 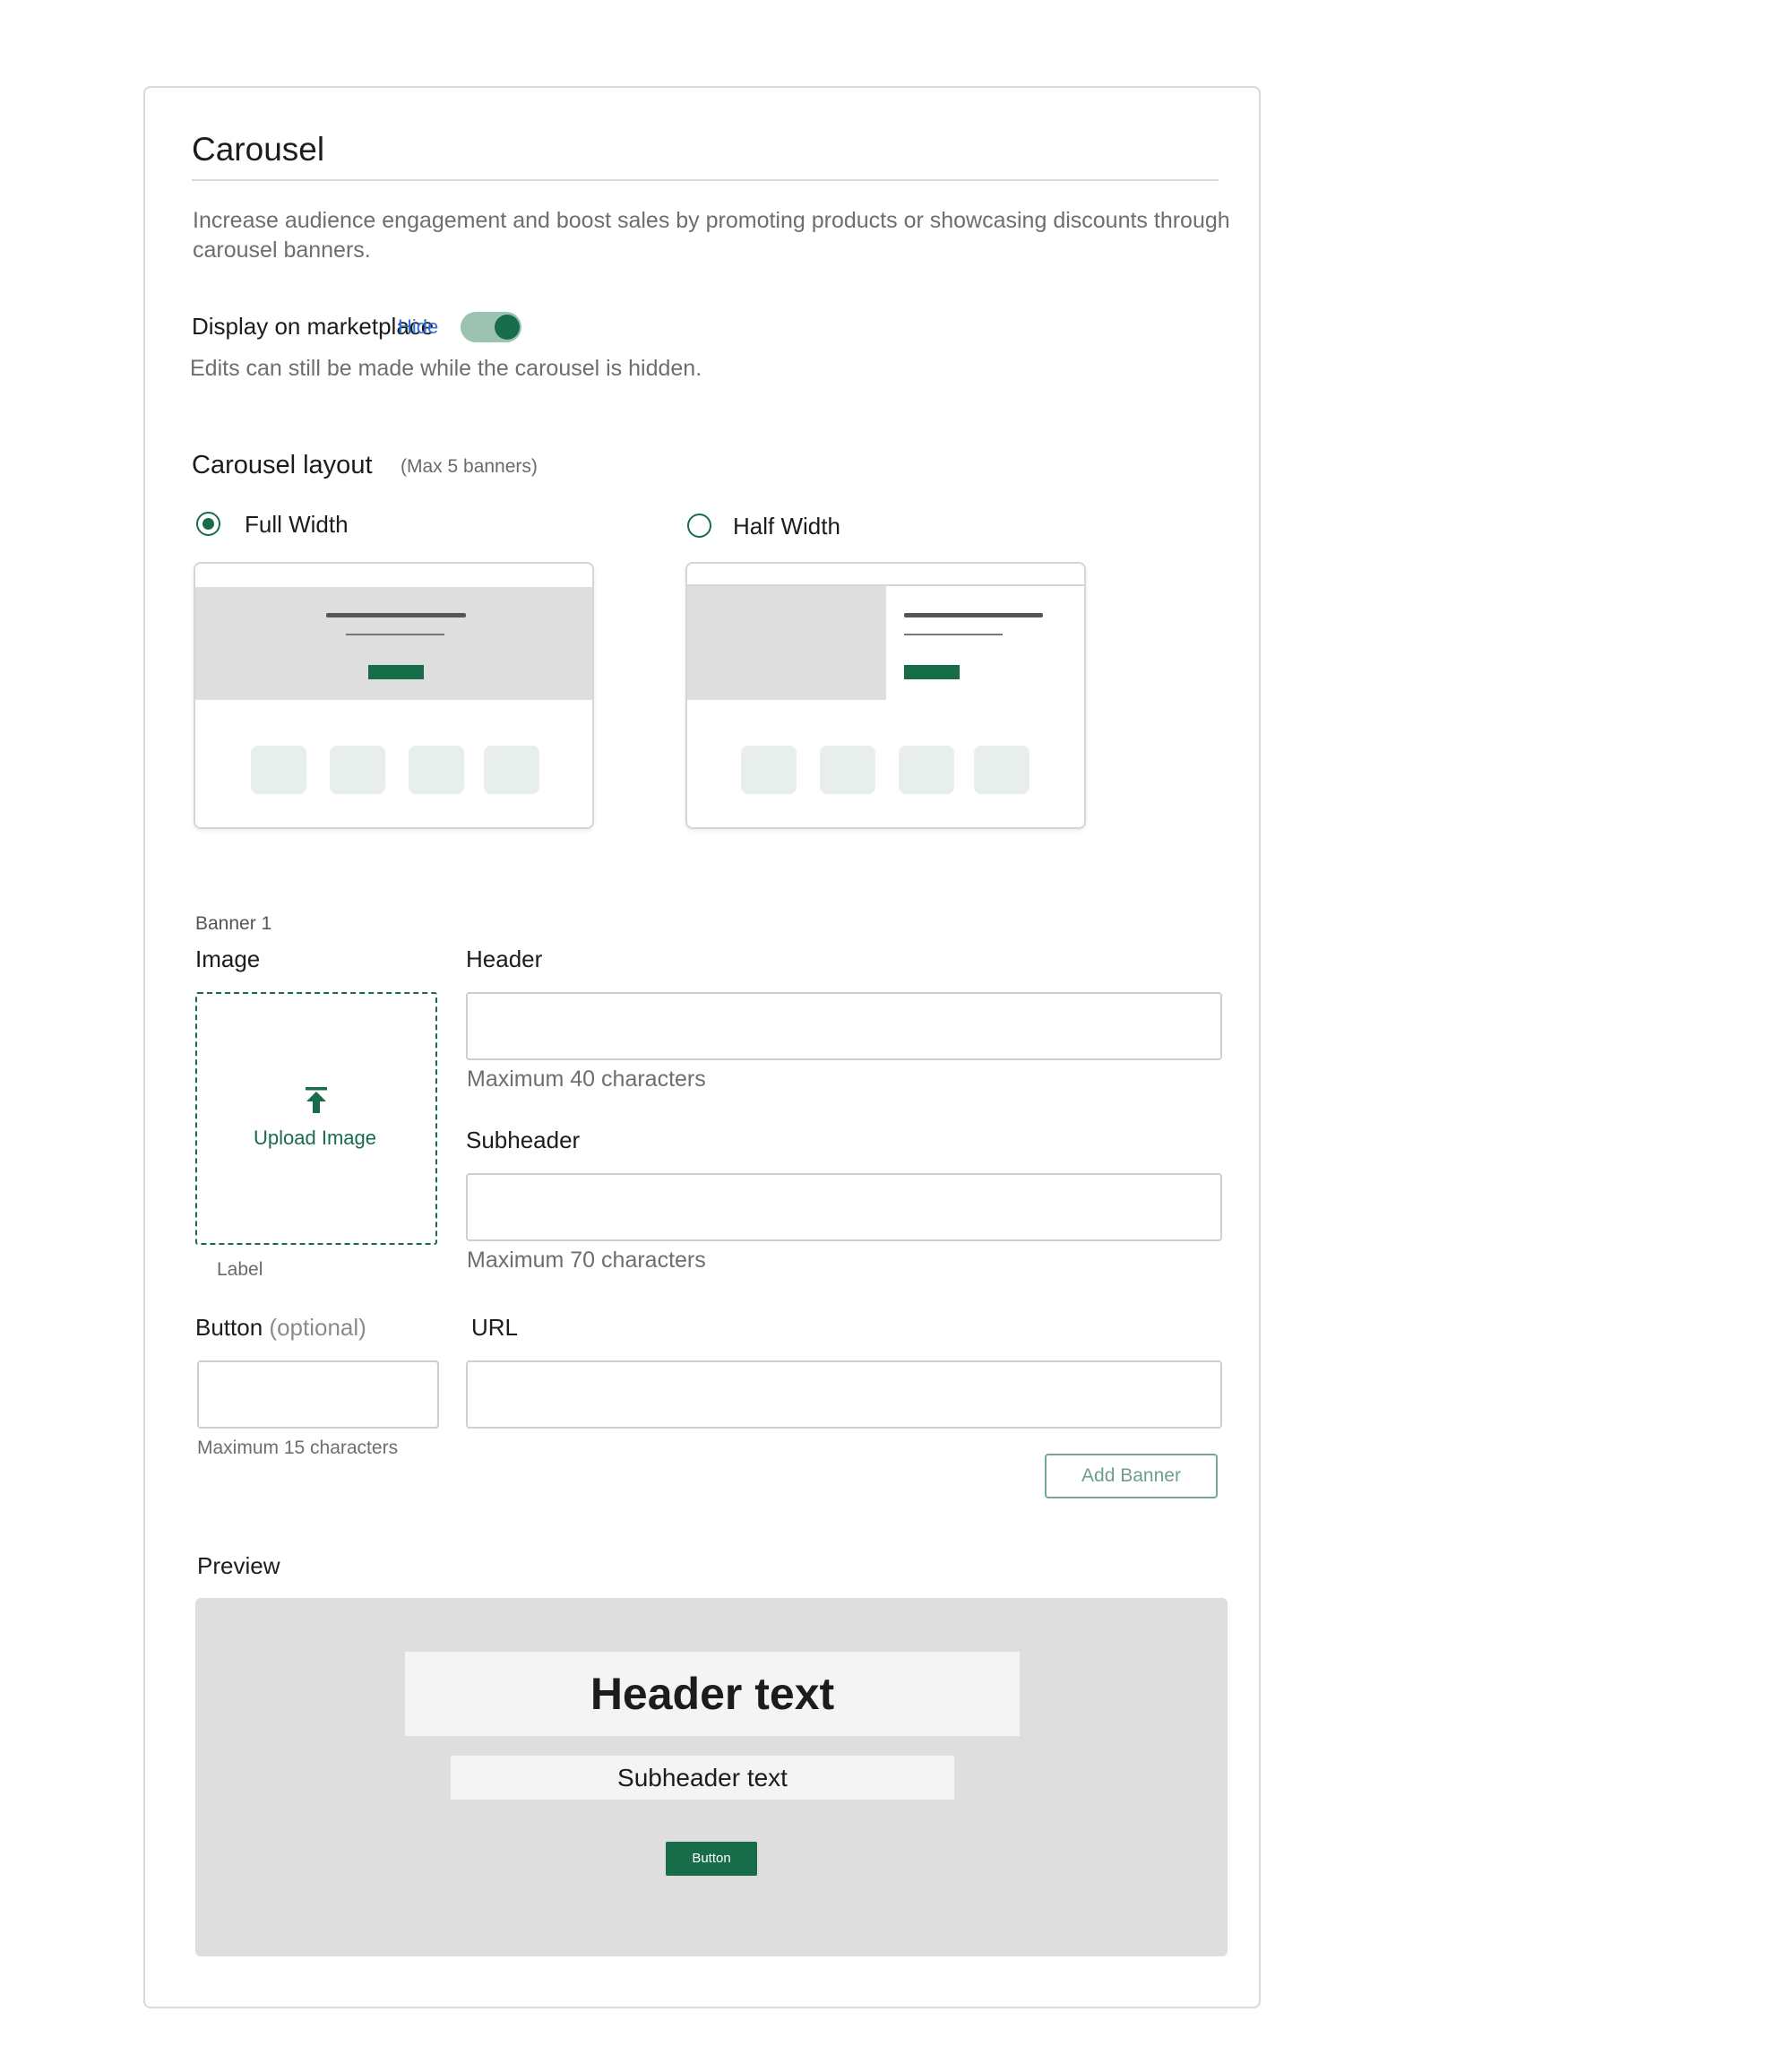 I want to click on subheader-hint: Maximum 70 characters, so click(x=586, y=1260).